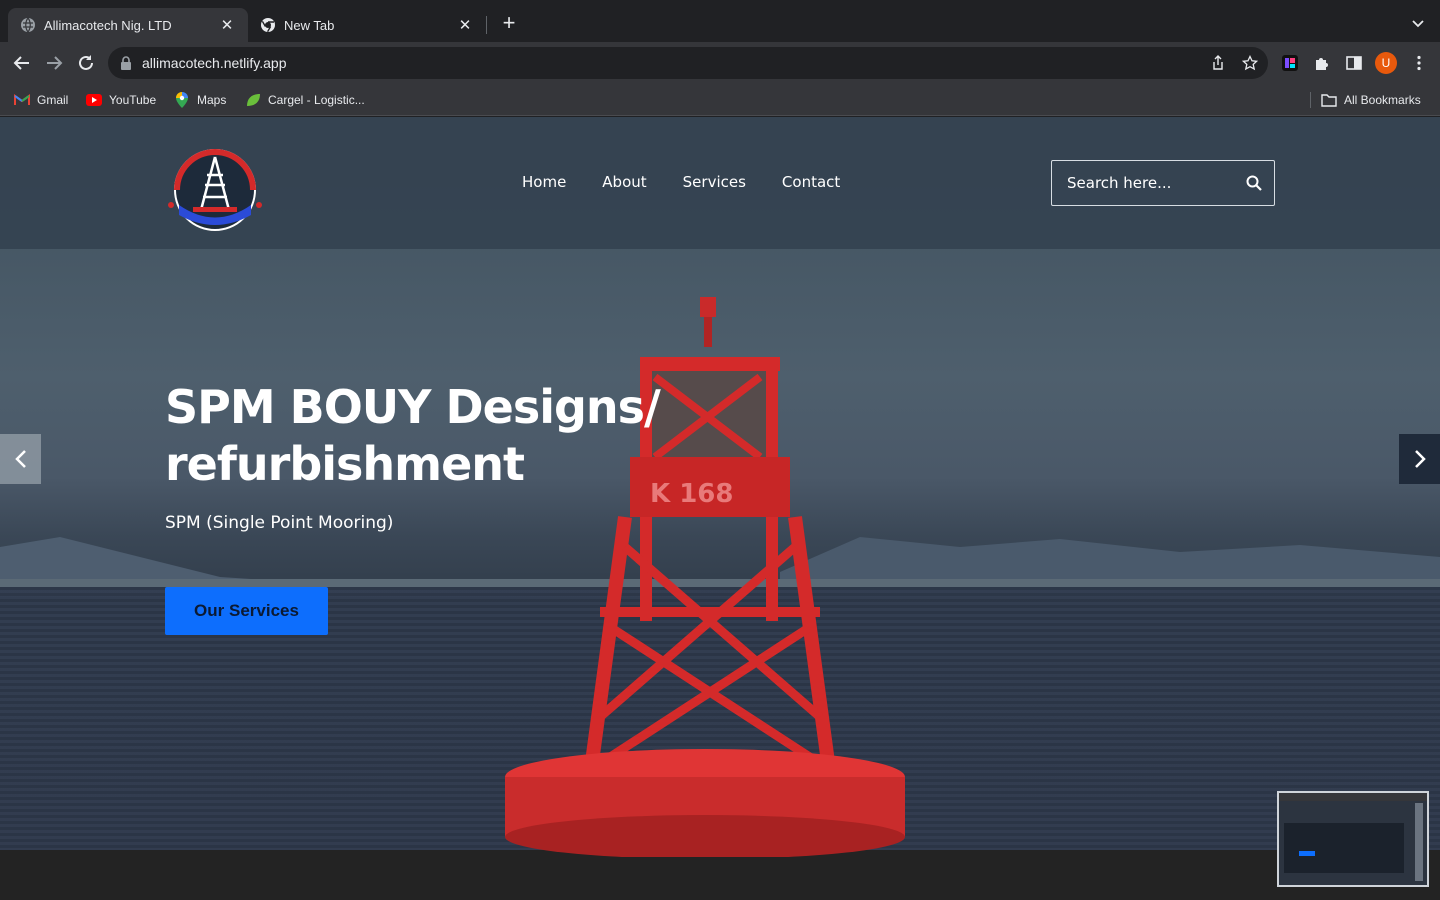 This screenshot has width=1440, height=900. I want to click on reload-icon, so click(86, 63).